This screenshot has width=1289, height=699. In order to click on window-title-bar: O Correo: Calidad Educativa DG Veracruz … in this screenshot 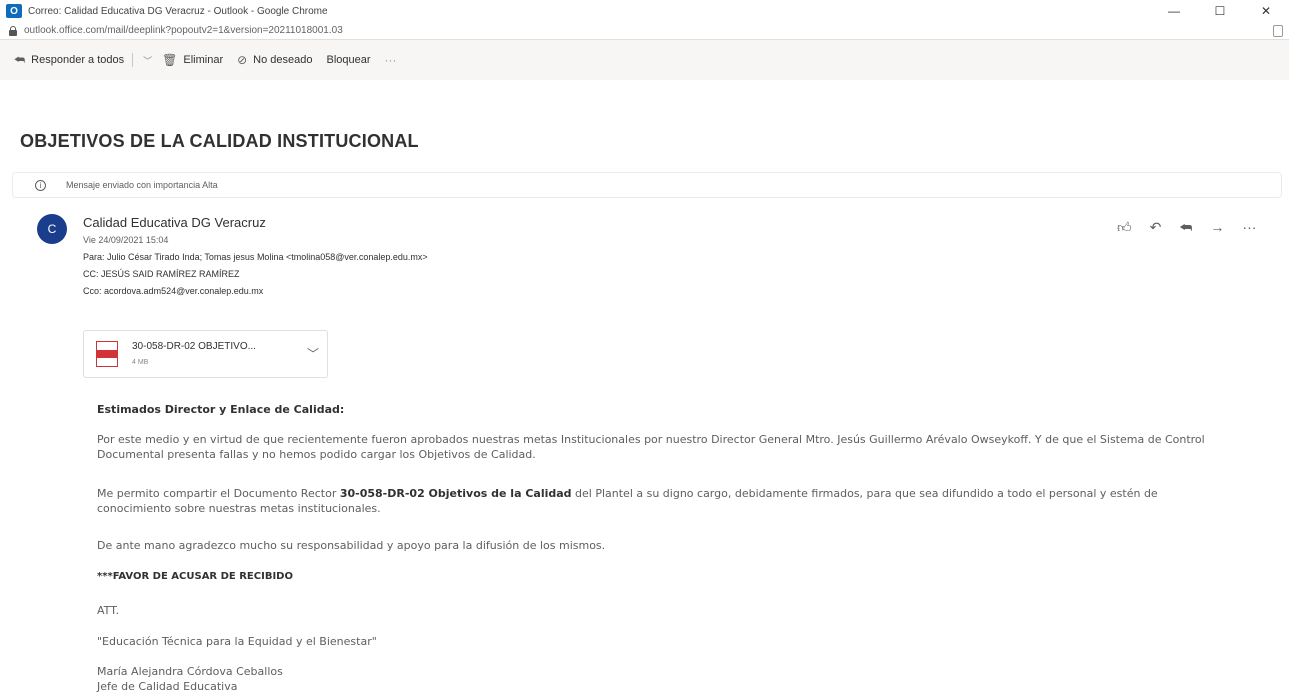, I will do `click(644, 11)`.